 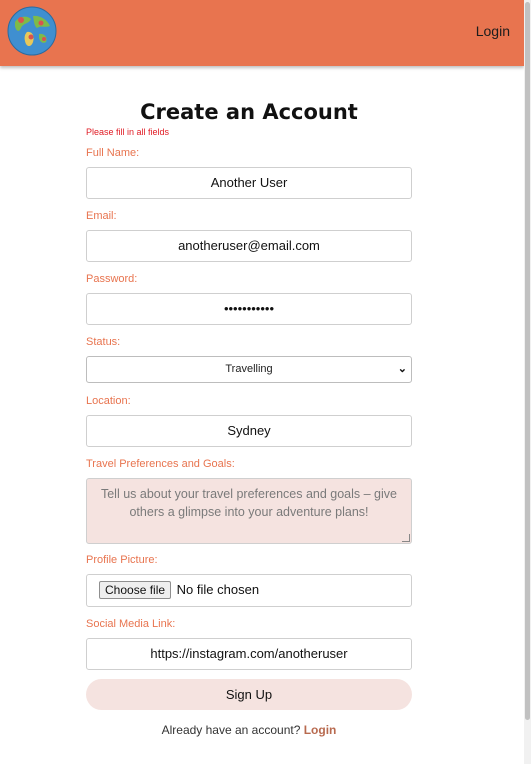 I want to click on travel-preferences-label: Travel Preferences and Goals:, so click(x=160, y=464).